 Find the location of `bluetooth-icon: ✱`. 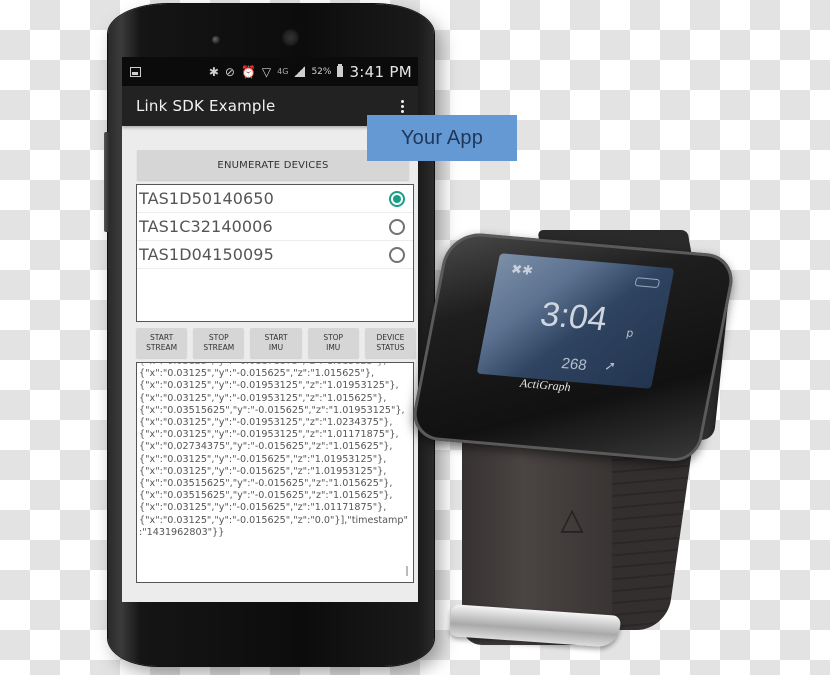

bluetooth-icon: ✱ is located at coordinates (213, 71).